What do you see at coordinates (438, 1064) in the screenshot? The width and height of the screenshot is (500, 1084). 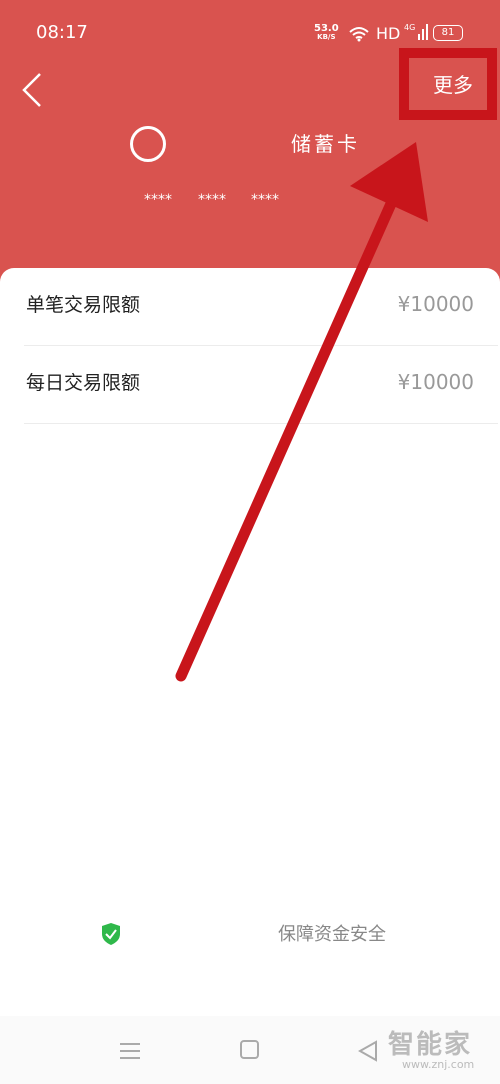 I see `watermark-url: www.znj.com` at bounding box center [438, 1064].